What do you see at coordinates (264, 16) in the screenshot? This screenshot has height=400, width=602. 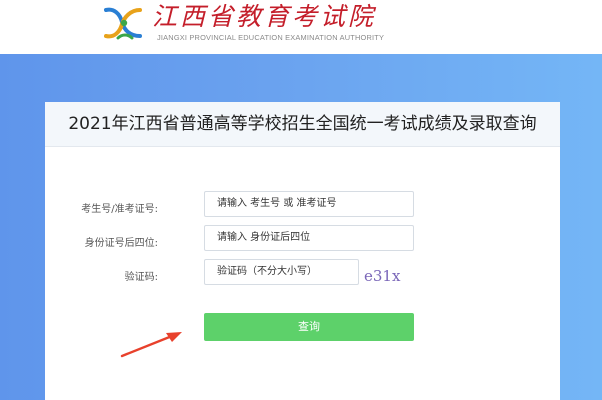 I see `site-logo-title: 江西省教育考试院` at bounding box center [264, 16].